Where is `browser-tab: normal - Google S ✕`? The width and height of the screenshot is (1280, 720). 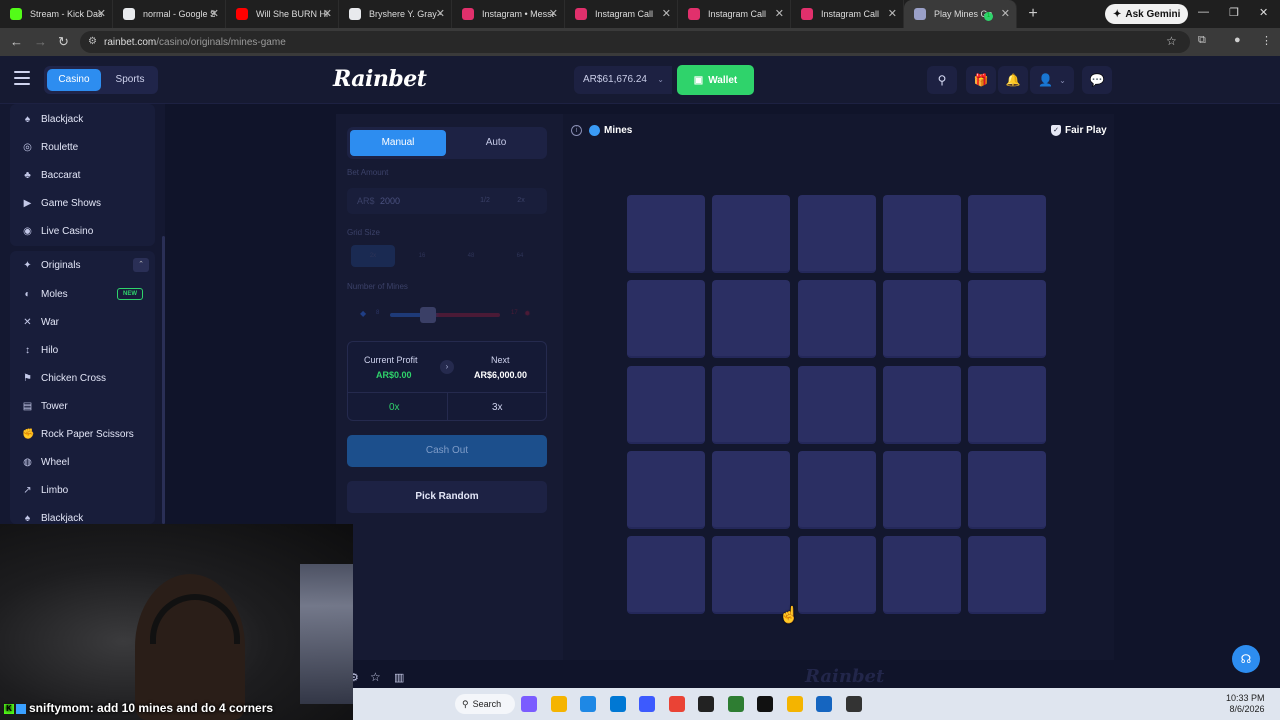 browser-tab: normal - Google S ✕ is located at coordinates (169, 14).